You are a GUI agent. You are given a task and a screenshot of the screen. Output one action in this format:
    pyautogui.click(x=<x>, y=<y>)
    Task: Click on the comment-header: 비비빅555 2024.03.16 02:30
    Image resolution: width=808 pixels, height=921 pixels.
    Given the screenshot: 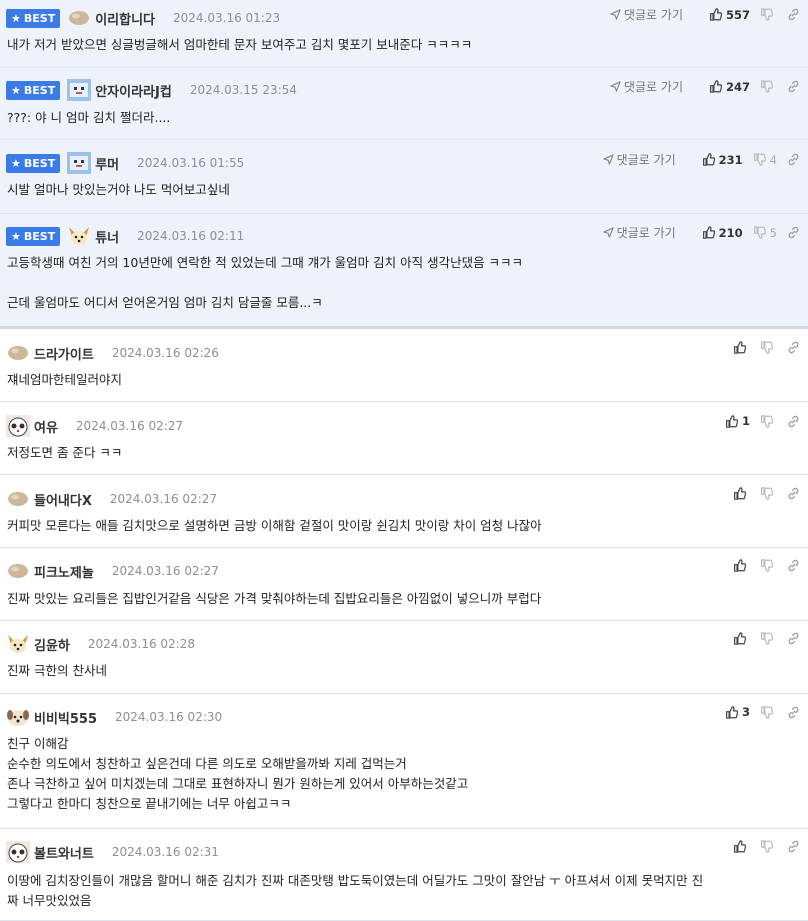 What is the action you would take?
    pyautogui.click(x=114, y=717)
    